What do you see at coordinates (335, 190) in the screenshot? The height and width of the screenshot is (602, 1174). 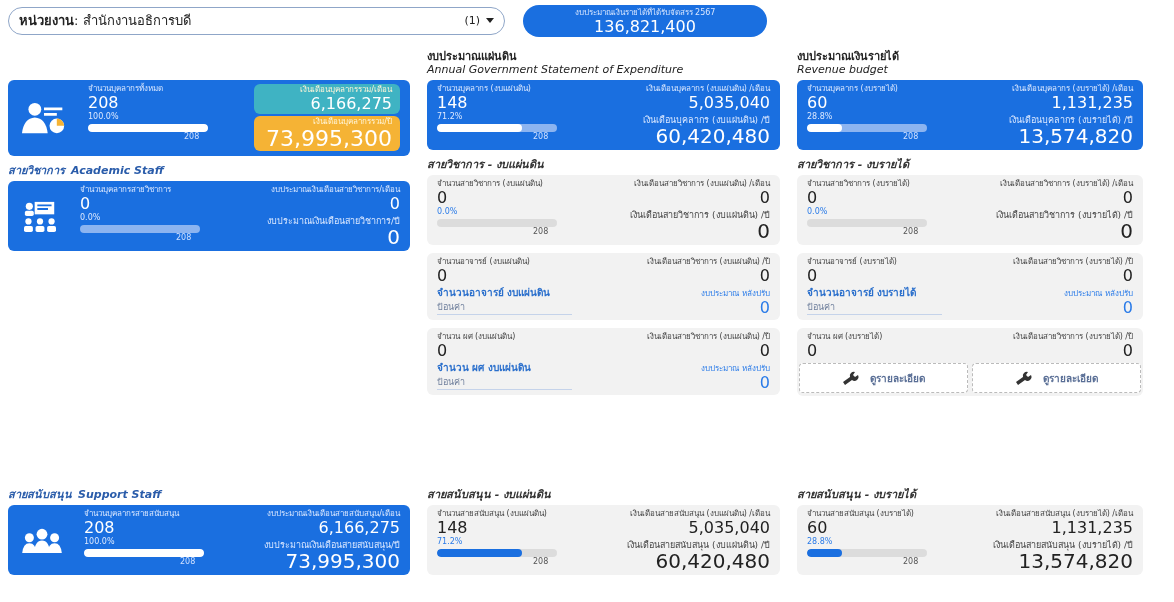 I see `amount-label: งบประมาณเงินเดือนสายวิชาการ/เดือน` at bounding box center [335, 190].